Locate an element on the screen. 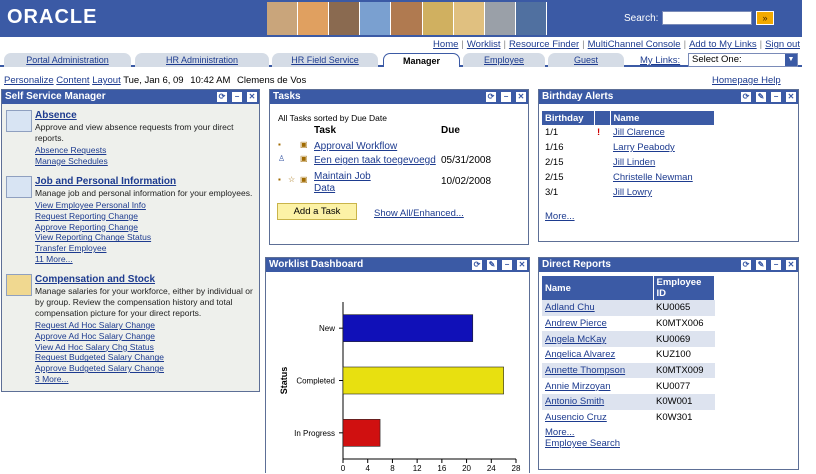  compensation-title-link: Compensation and Stock is located at coordinates (147, 279).